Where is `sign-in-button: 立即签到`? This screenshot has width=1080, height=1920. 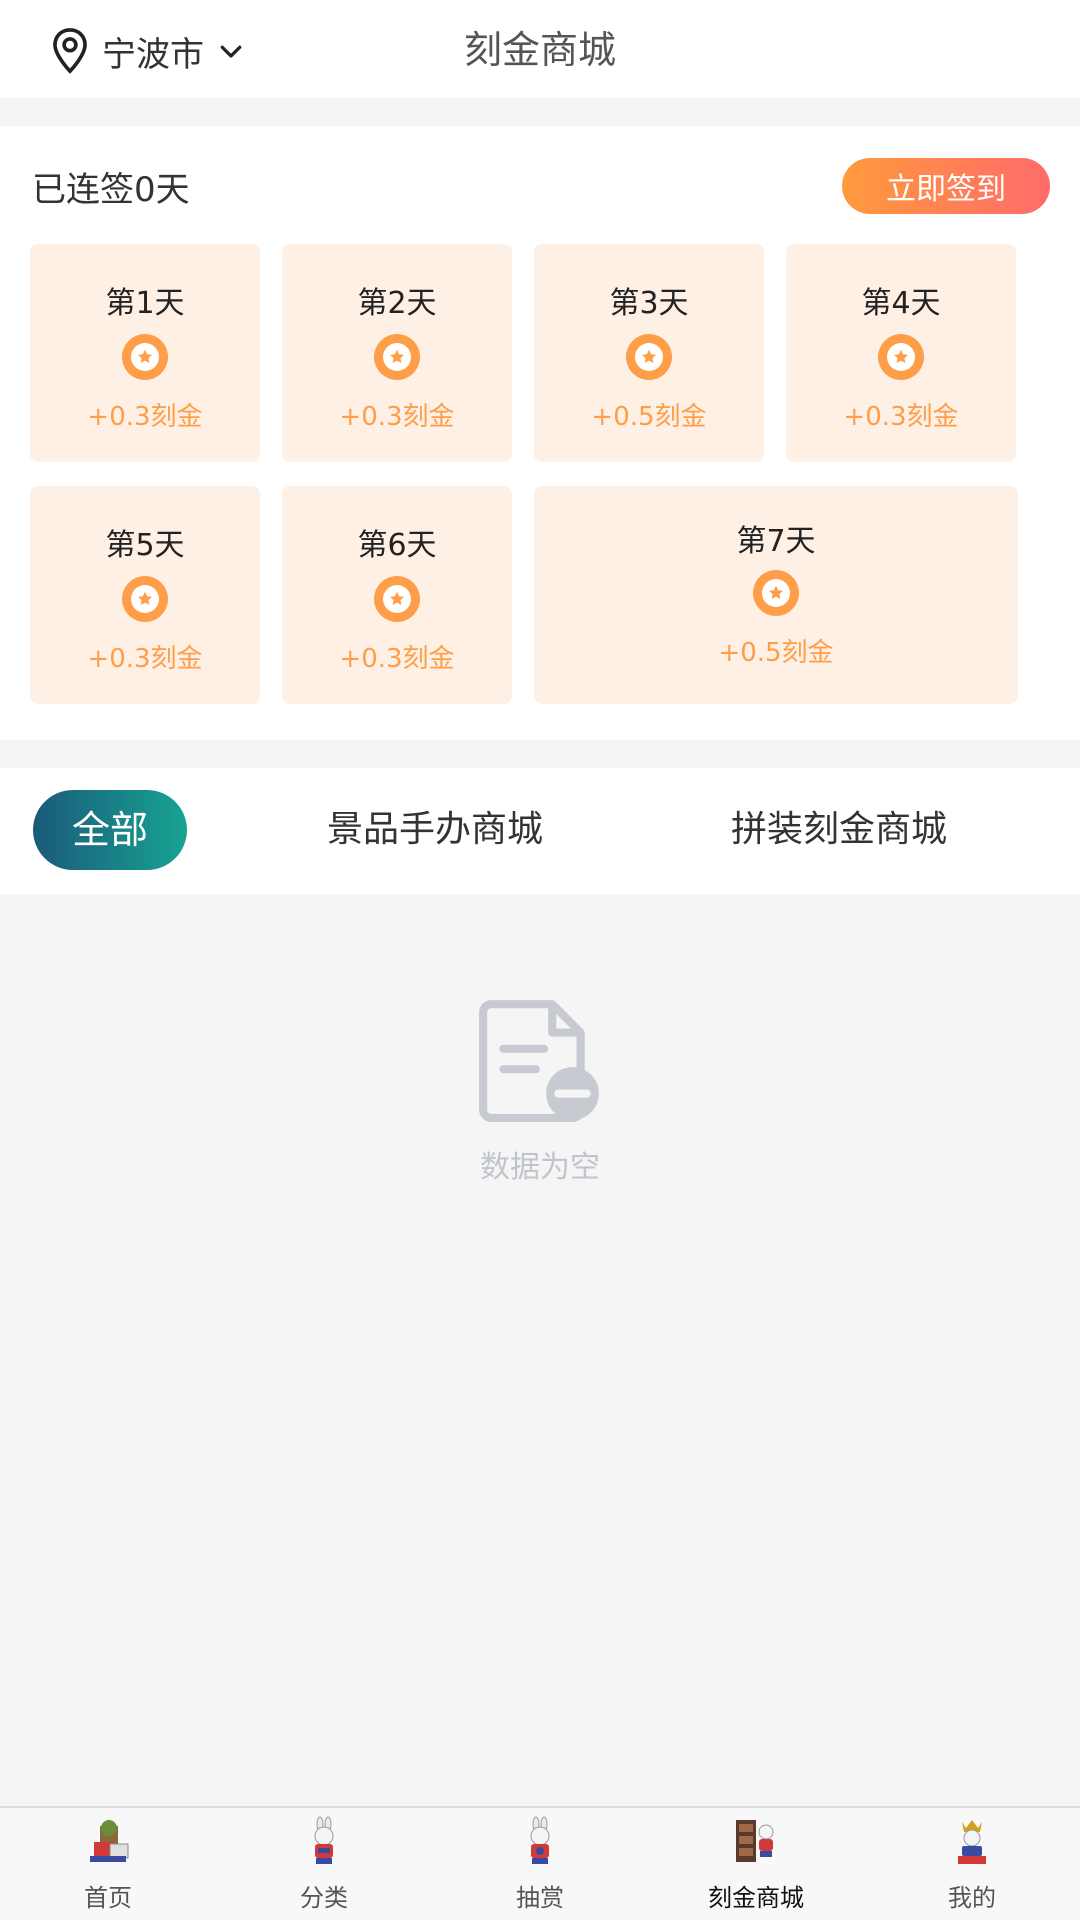
sign-in-button: 立即签到 is located at coordinates (946, 186).